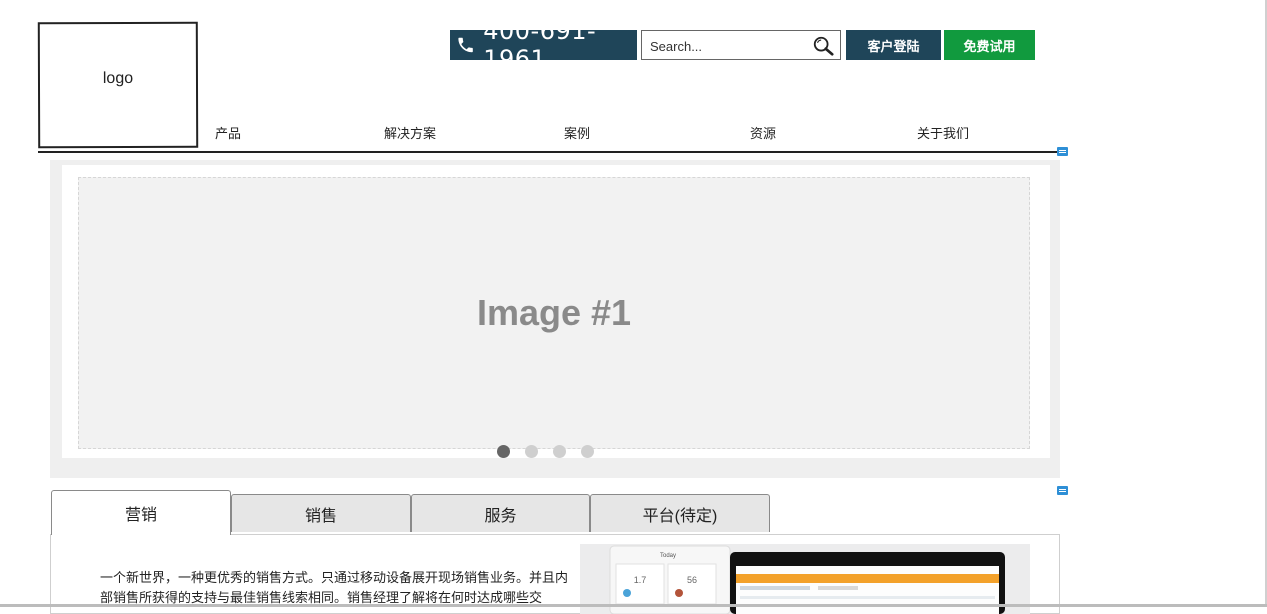 This screenshot has width=1267, height=614. Describe the element at coordinates (730, 46) in the screenshot. I see `search-input` at that location.